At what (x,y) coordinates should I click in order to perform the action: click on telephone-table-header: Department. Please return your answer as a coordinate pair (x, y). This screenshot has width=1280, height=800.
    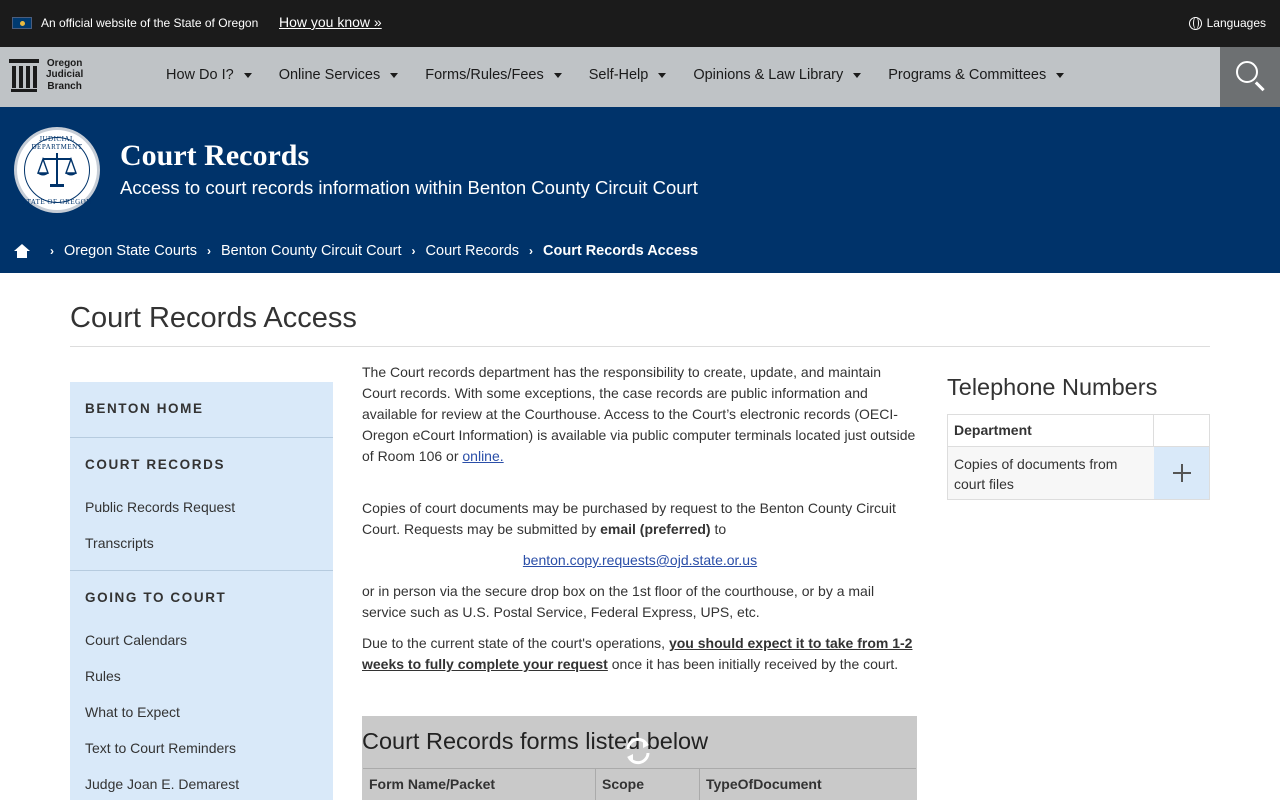
    Looking at the image, I should click on (1078, 431).